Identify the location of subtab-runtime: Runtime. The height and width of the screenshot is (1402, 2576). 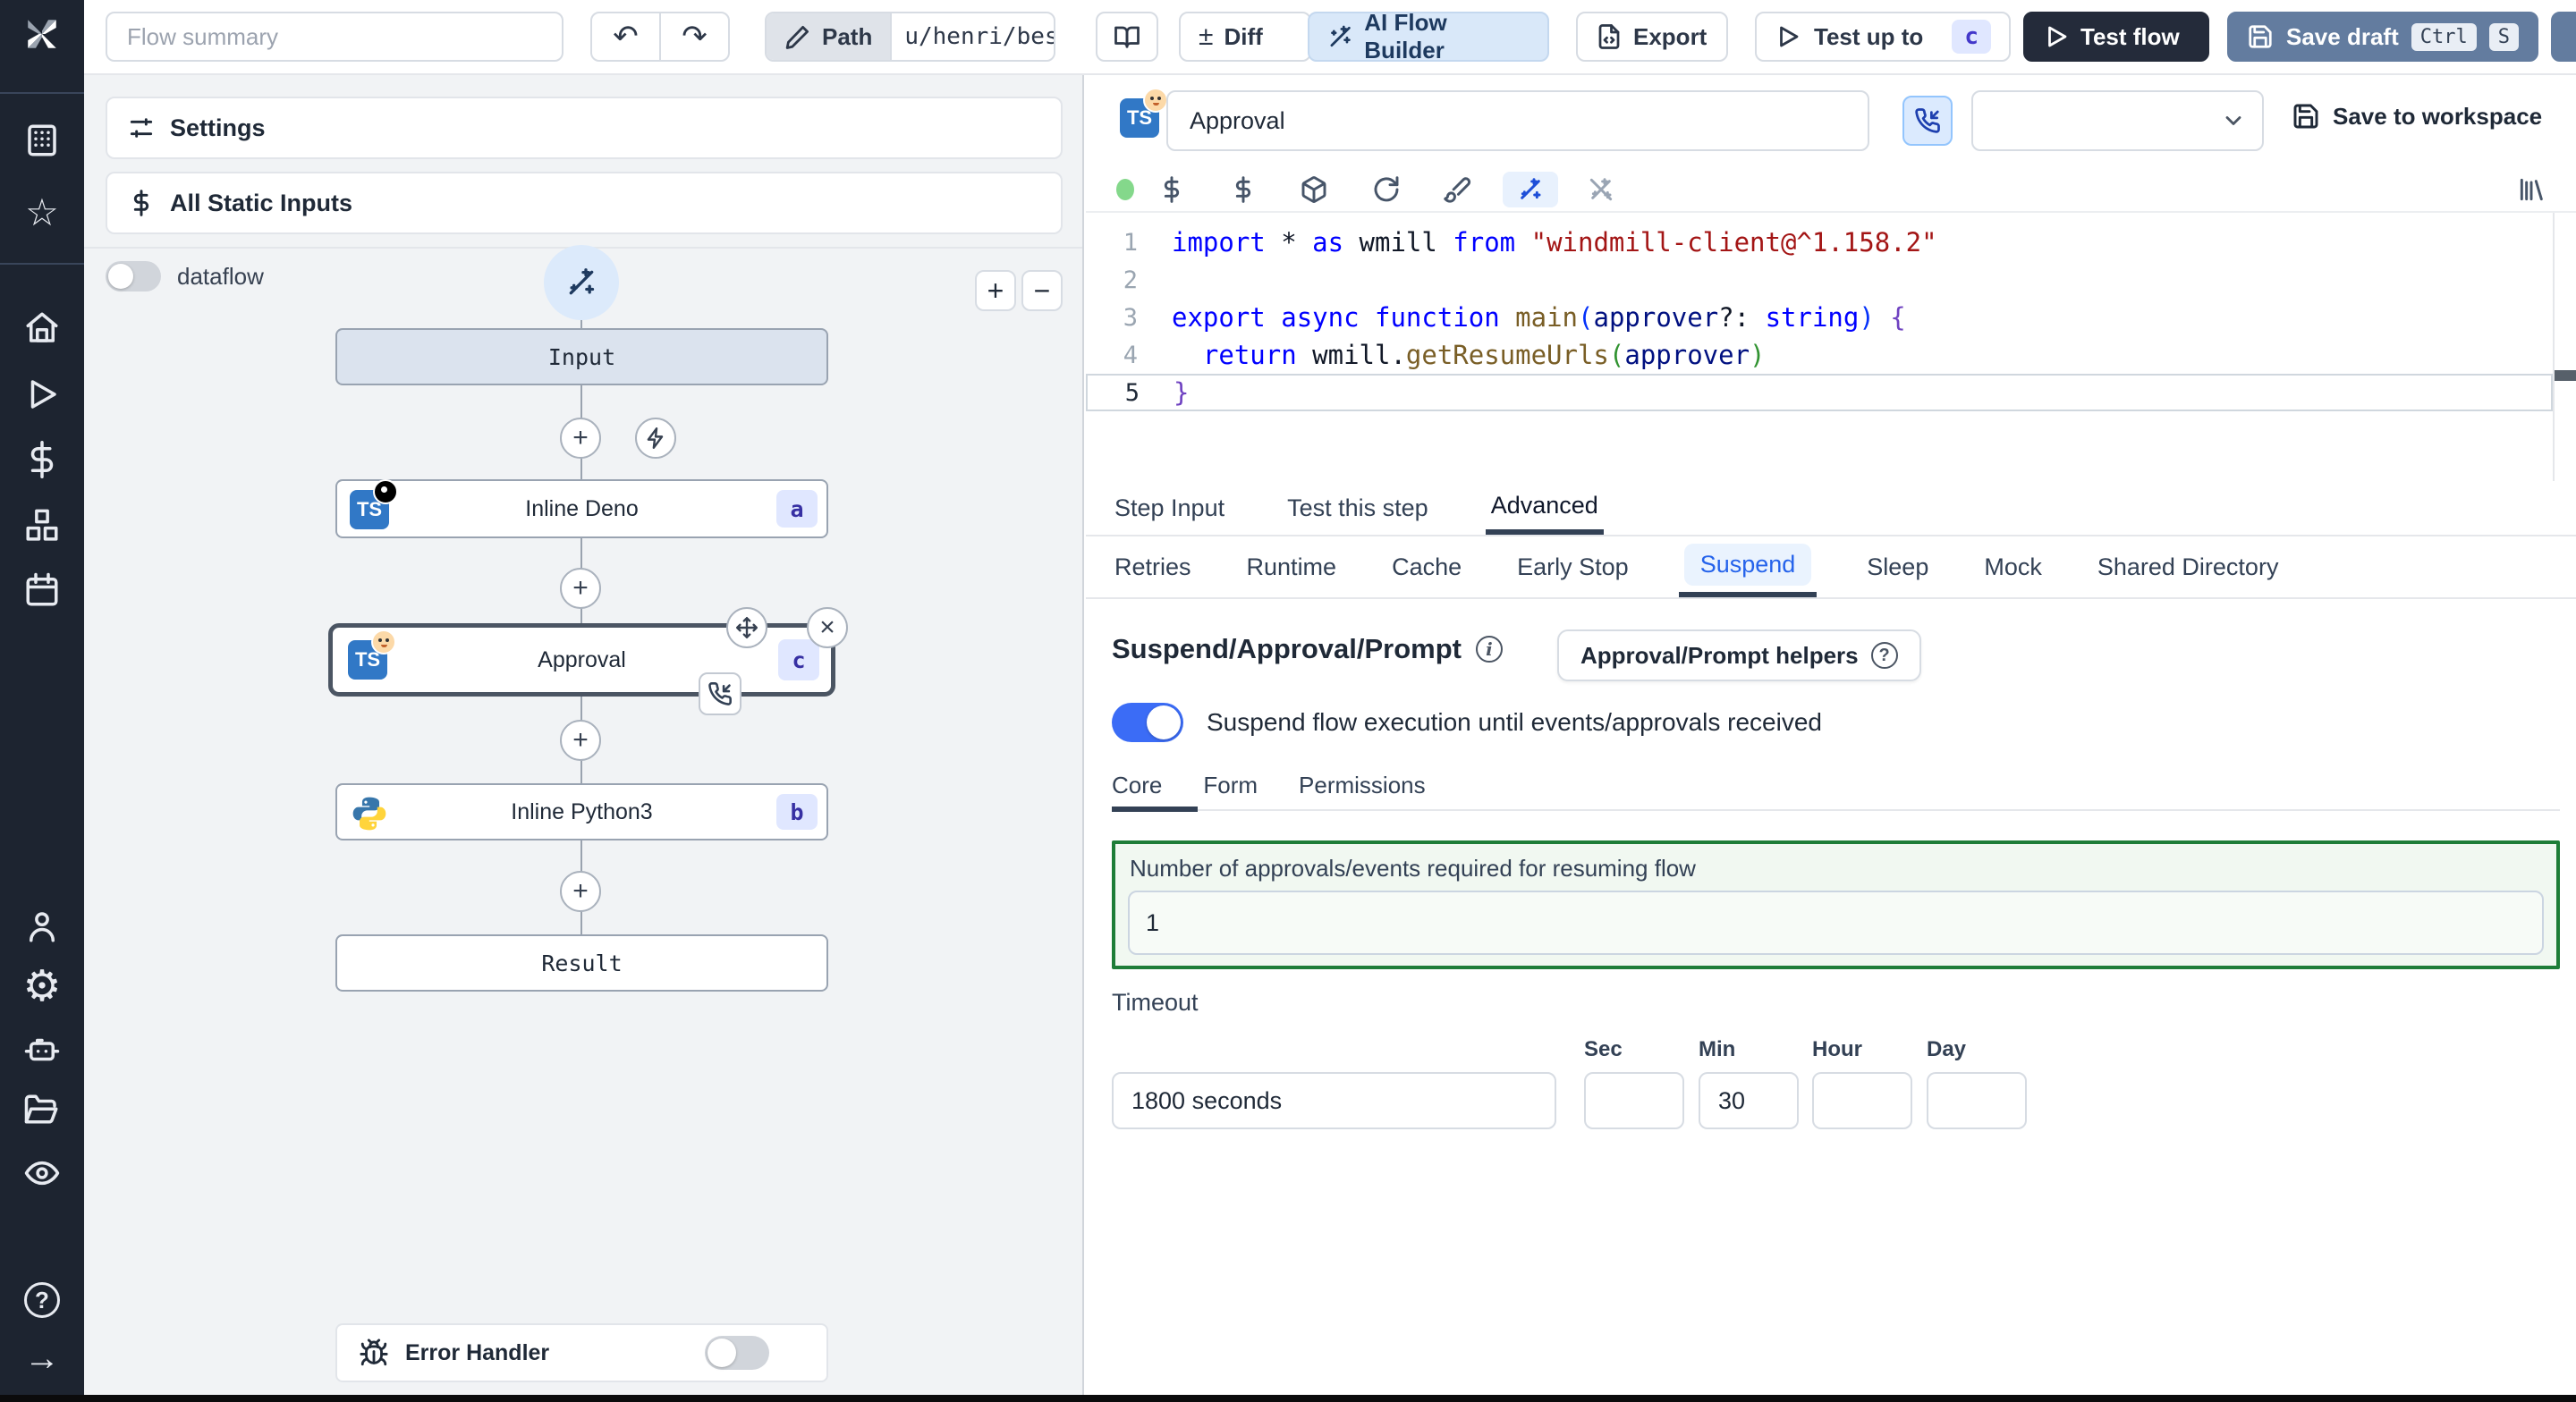
(1292, 566).